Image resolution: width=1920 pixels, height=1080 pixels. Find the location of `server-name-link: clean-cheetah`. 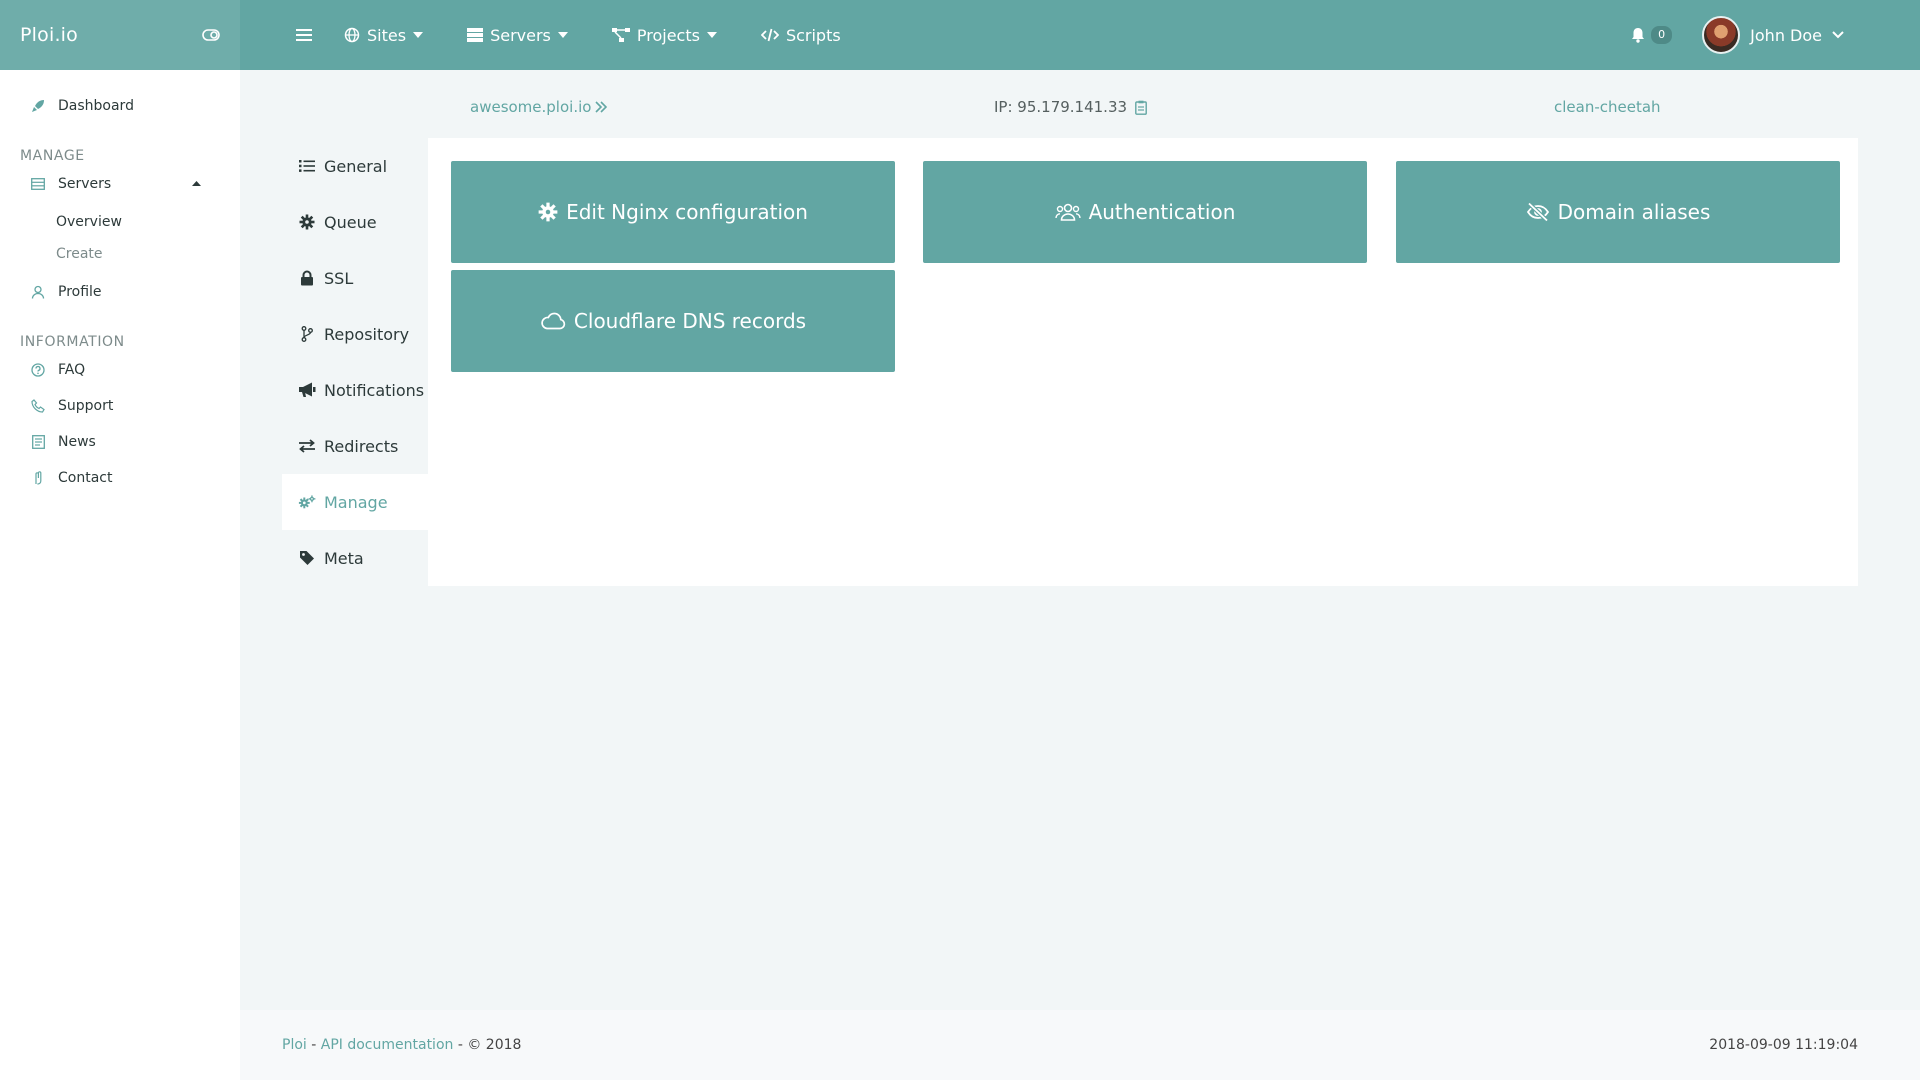

server-name-link: clean-cheetah is located at coordinates (1607, 107).